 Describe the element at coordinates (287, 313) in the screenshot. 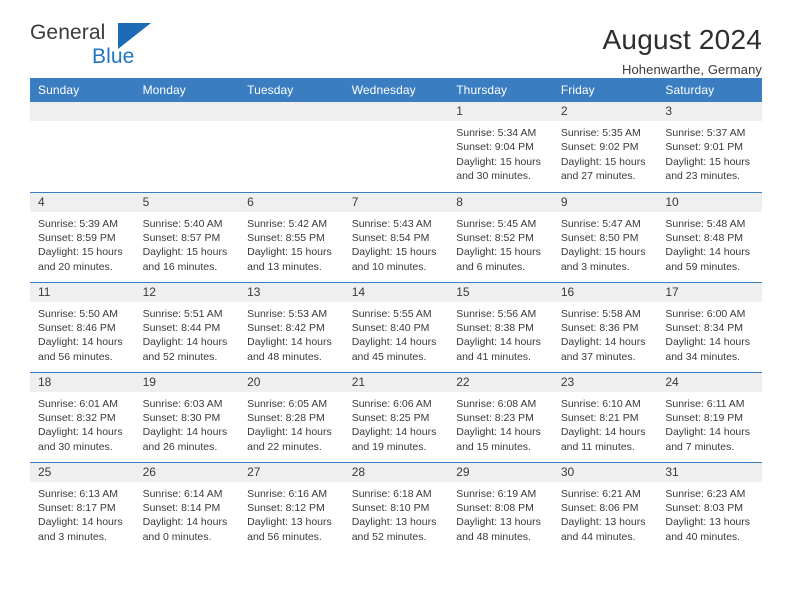

I see `sunrise-time: Sunrise: 5:53 AM` at that location.